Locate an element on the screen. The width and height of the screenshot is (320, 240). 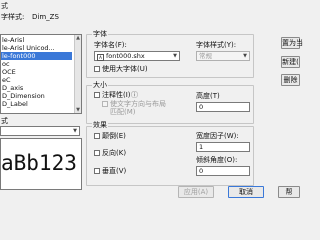
font-style-value: 常规 is located at coordinates (205, 56).